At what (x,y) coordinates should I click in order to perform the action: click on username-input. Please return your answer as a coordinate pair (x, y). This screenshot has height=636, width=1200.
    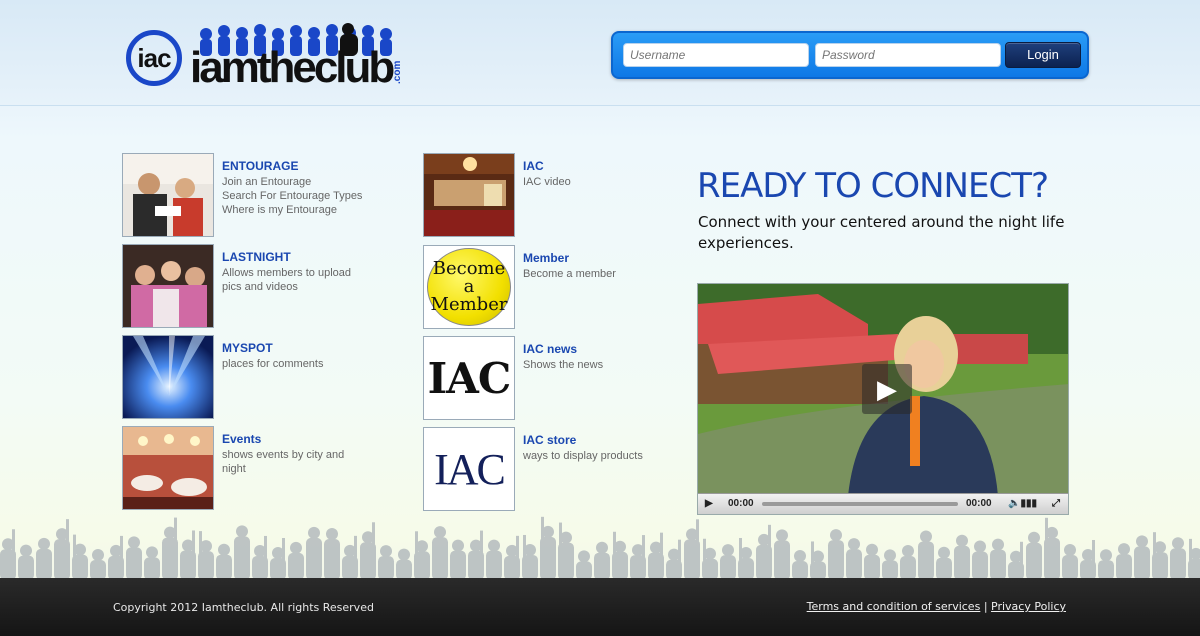
    Looking at the image, I should click on (716, 55).